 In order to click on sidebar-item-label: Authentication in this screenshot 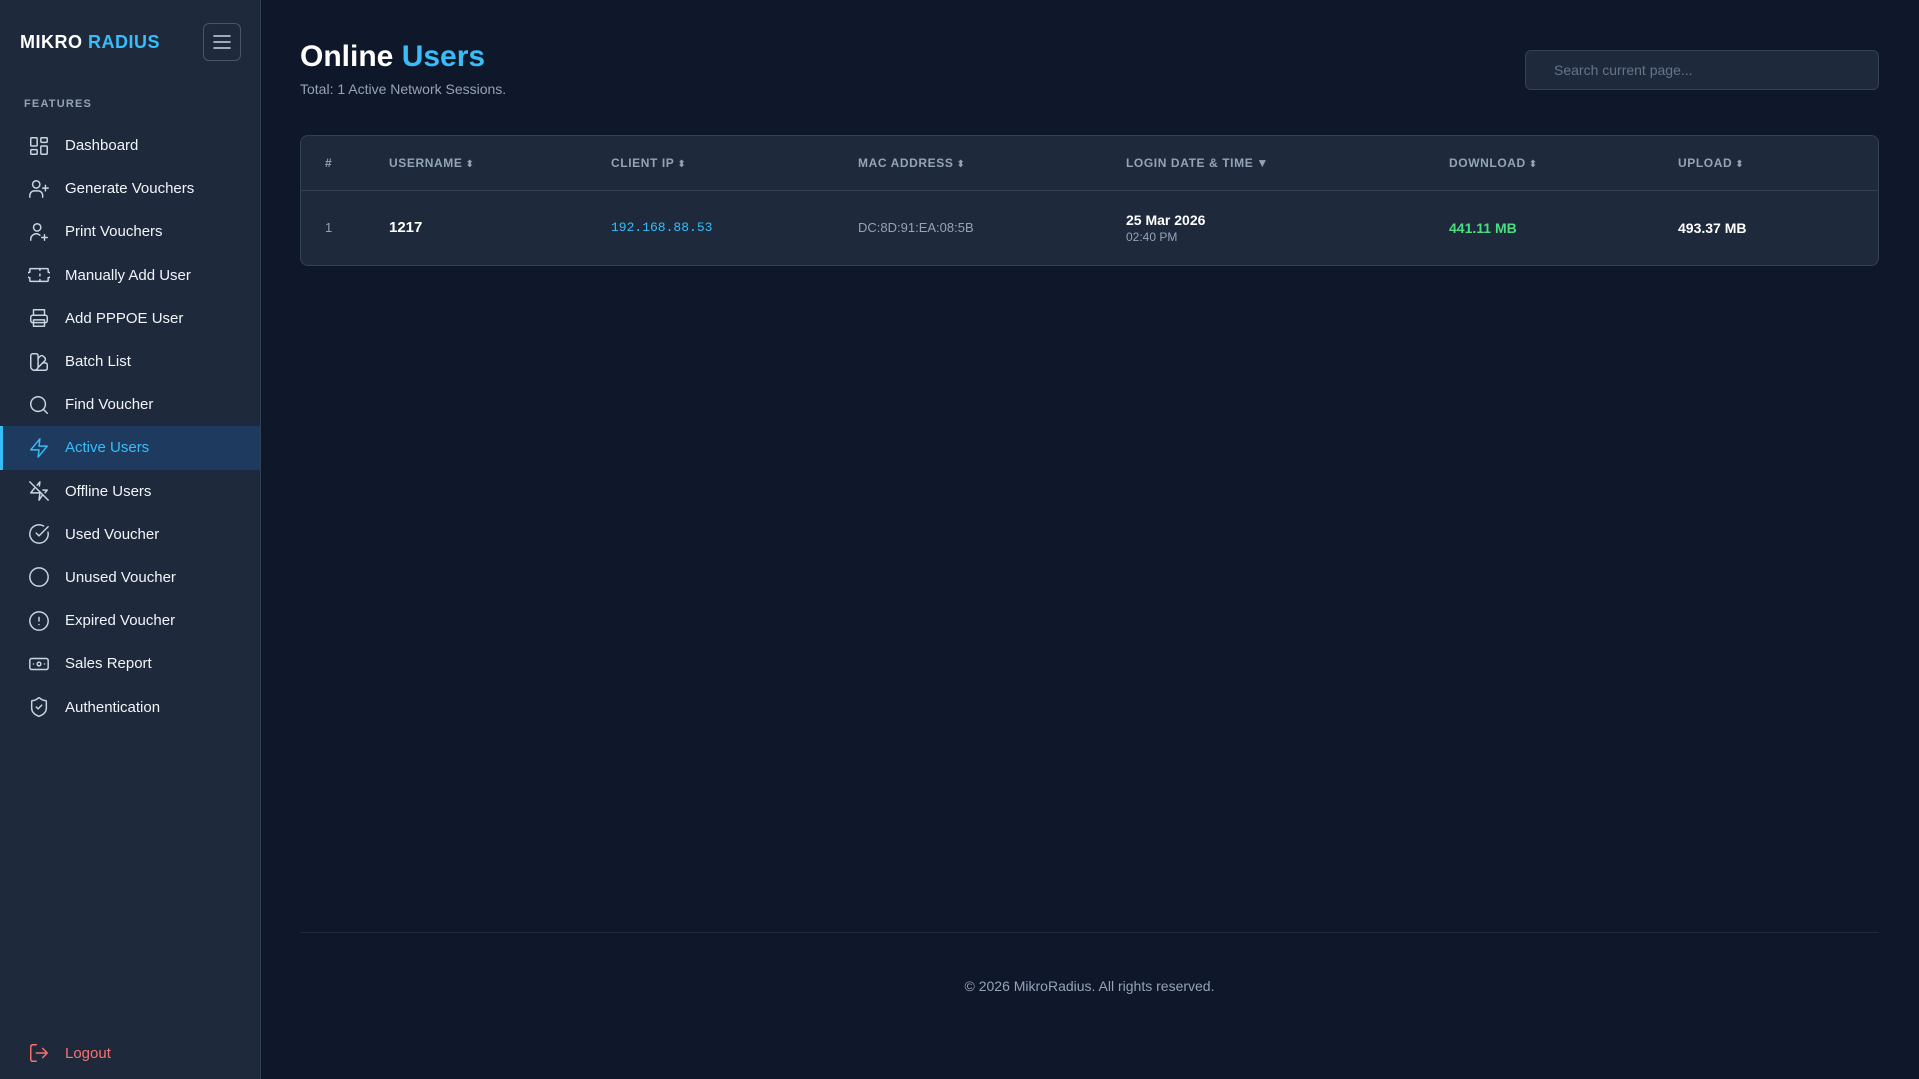, I will do `click(113, 707)`.